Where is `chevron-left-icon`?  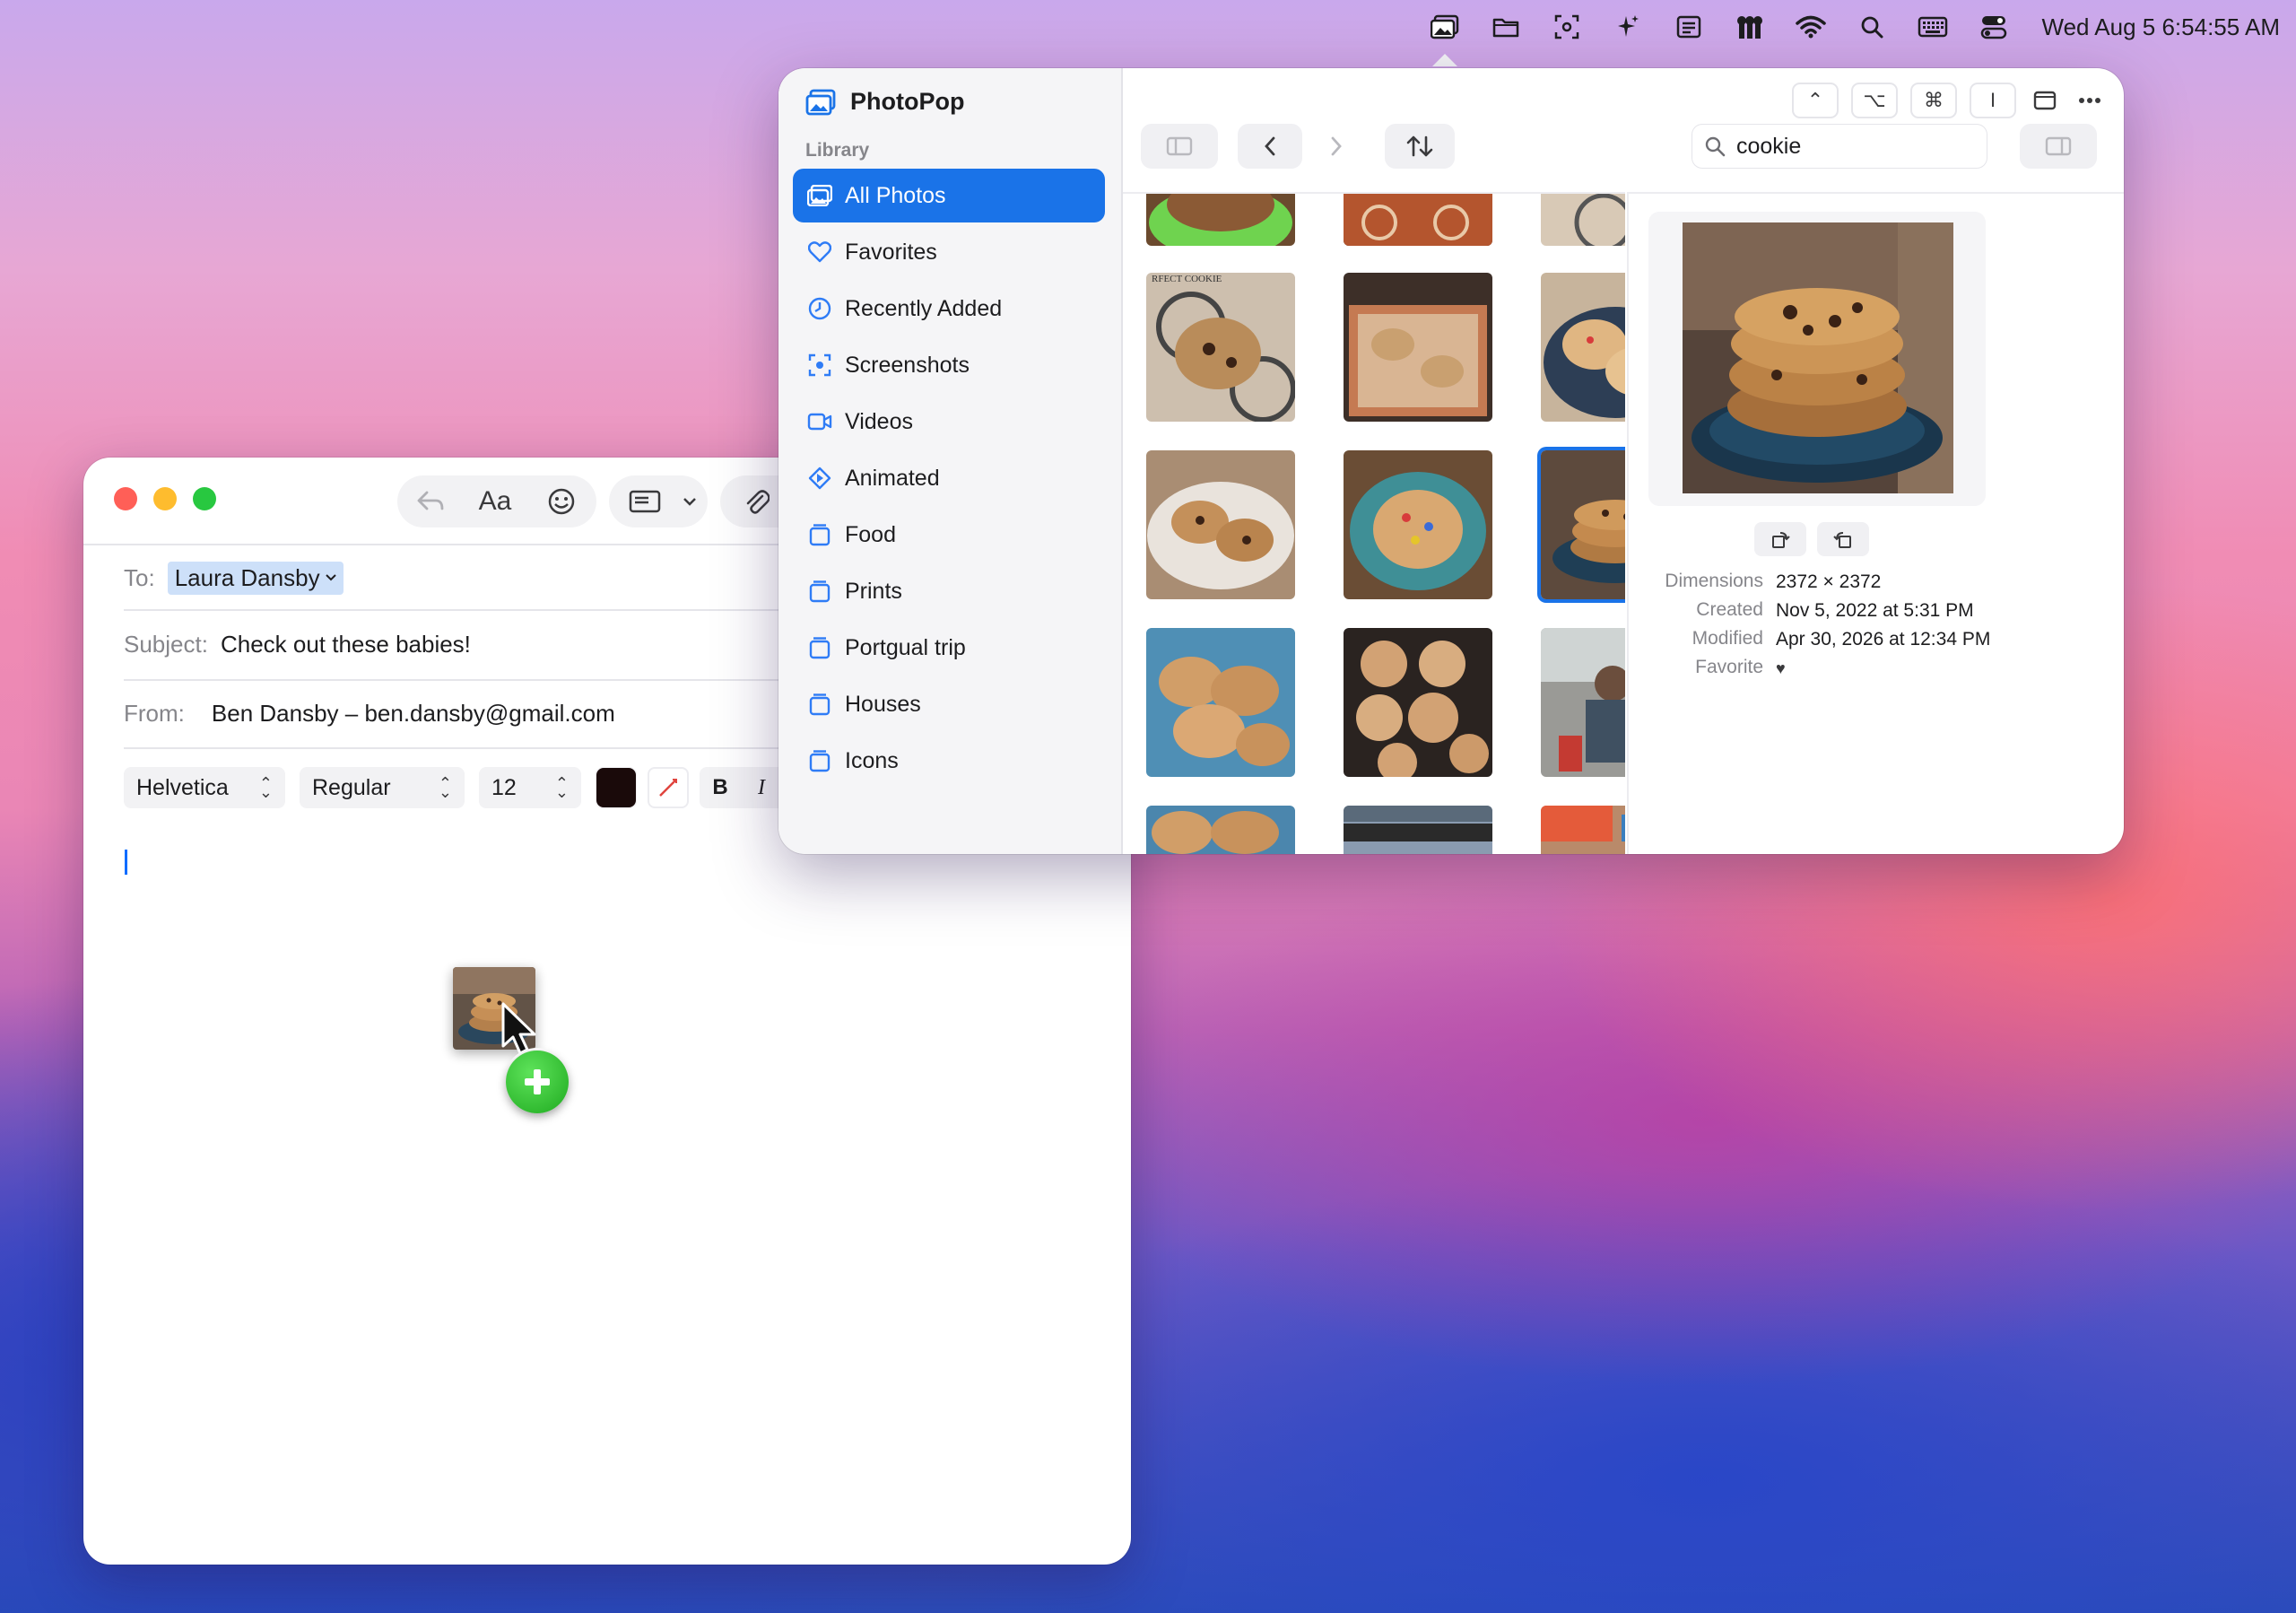 chevron-left-icon is located at coordinates (1270, 146).